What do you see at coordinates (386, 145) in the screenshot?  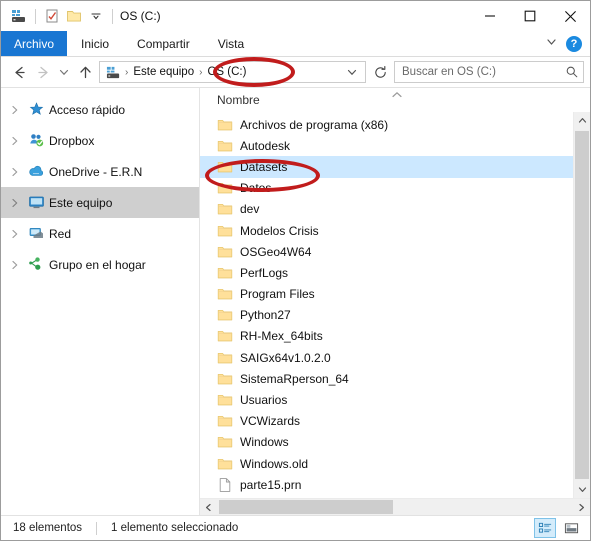 I see `file-list-row: Autodesk` at bounding box center [386, 145].